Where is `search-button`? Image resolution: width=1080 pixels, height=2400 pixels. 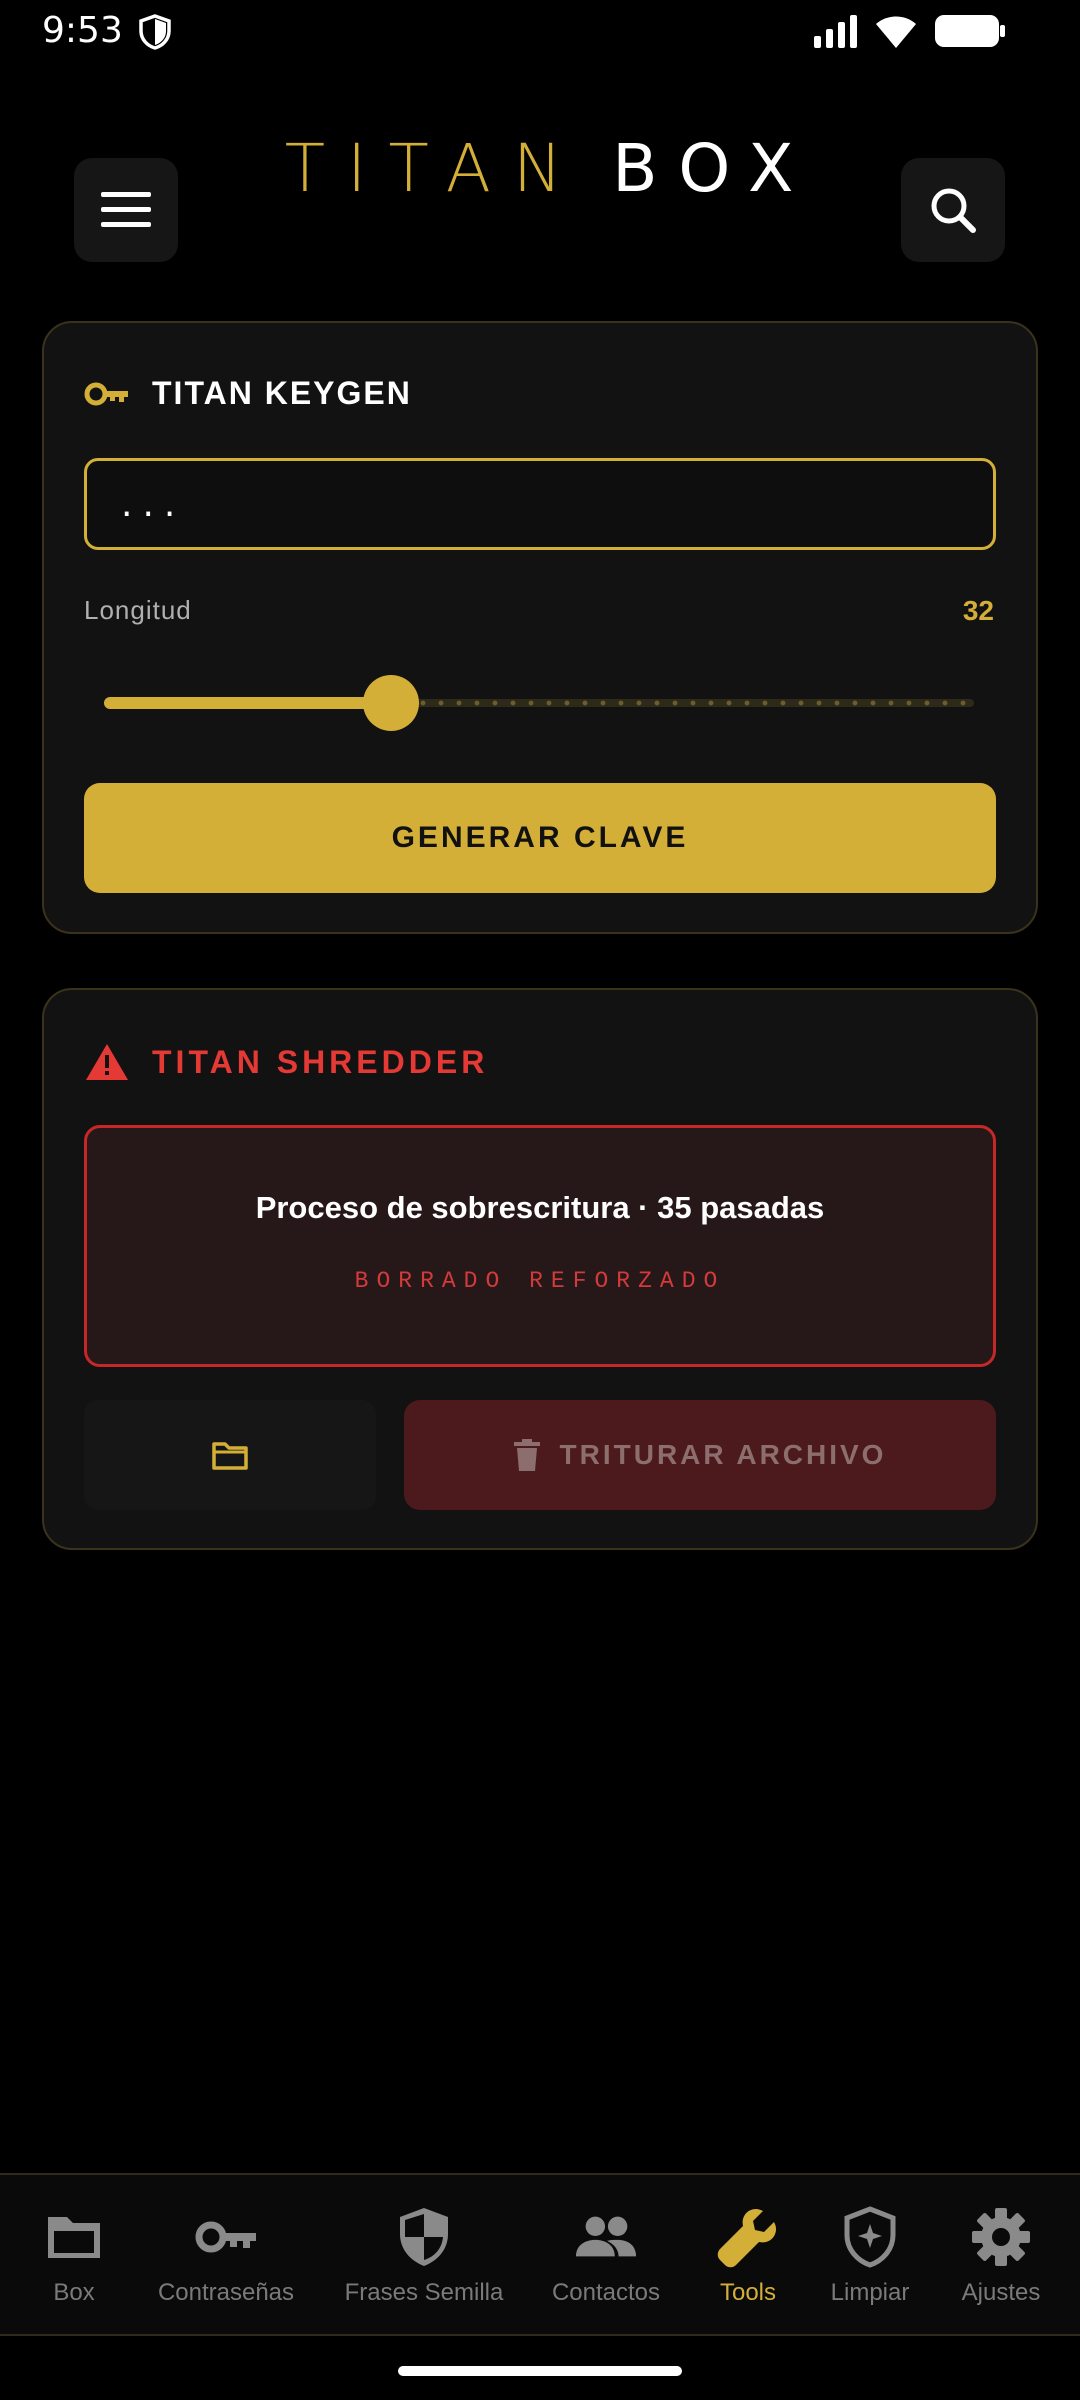 search-button is located at coordinates (953, 210).